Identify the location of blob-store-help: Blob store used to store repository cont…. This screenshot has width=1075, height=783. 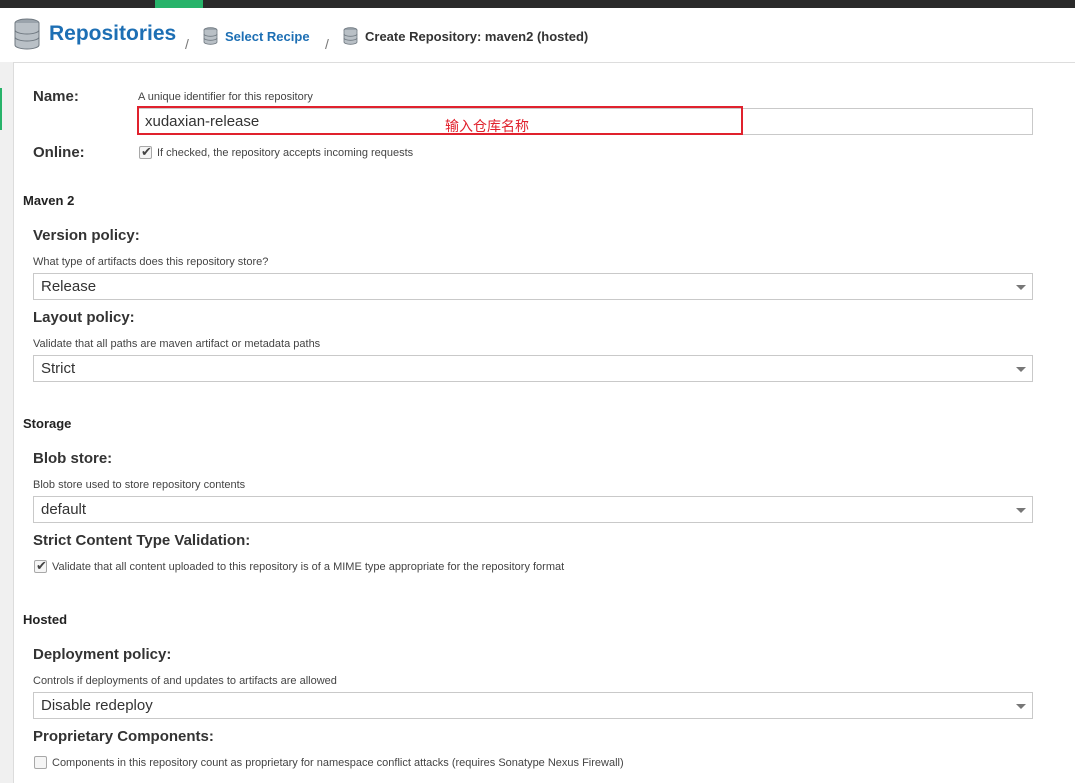
(139, 485).